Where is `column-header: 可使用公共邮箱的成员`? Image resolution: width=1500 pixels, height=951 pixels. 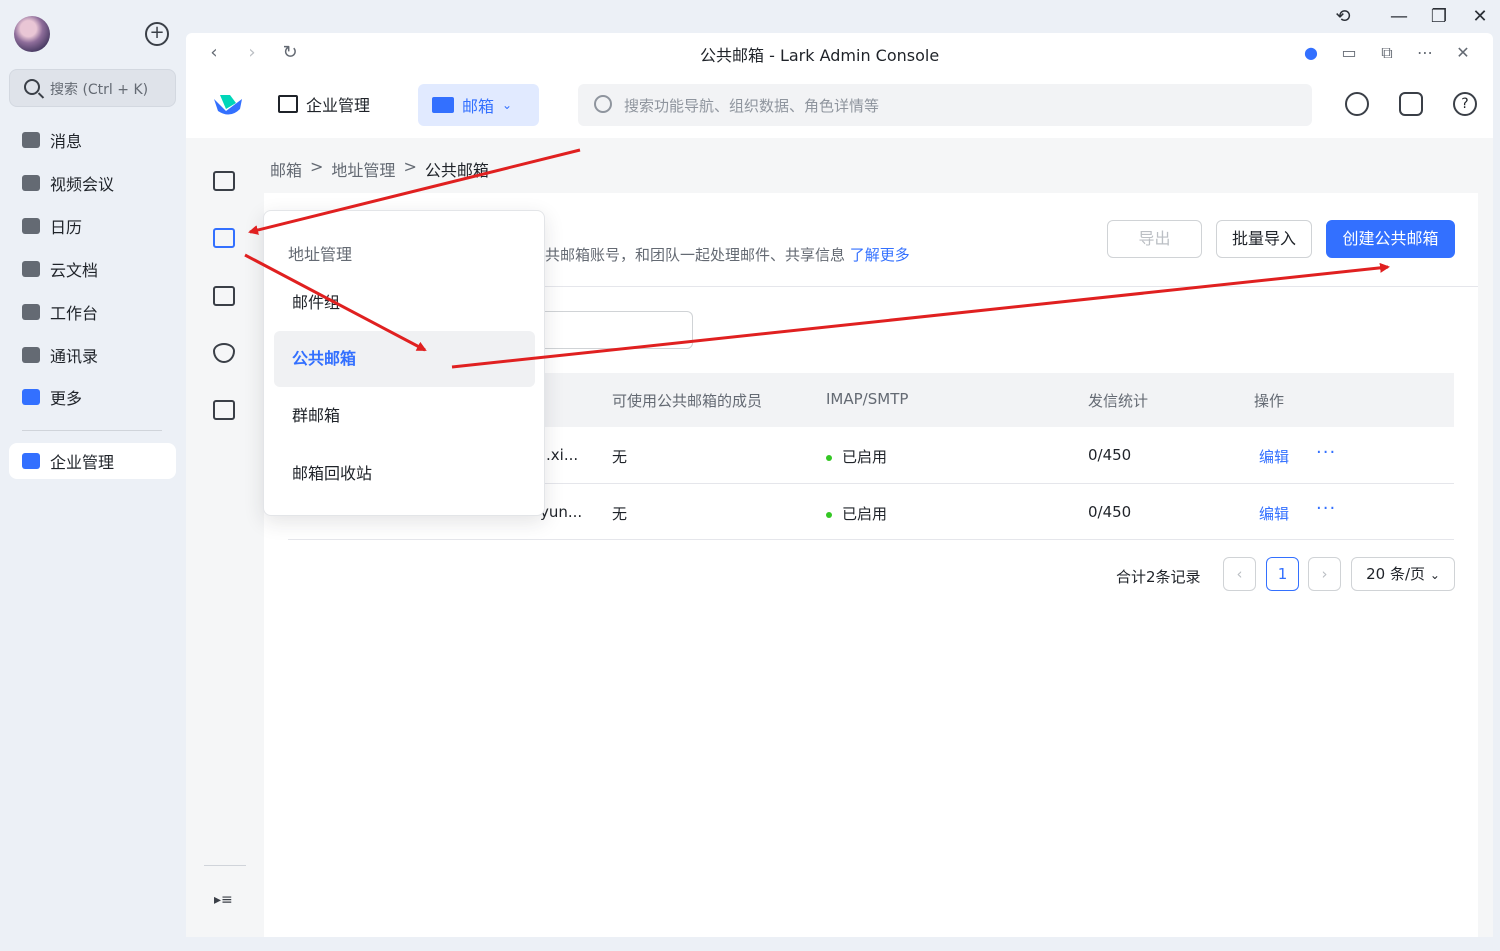
column-header: 可使用公共邮箱的成员 is located at coordinates (687, 401).